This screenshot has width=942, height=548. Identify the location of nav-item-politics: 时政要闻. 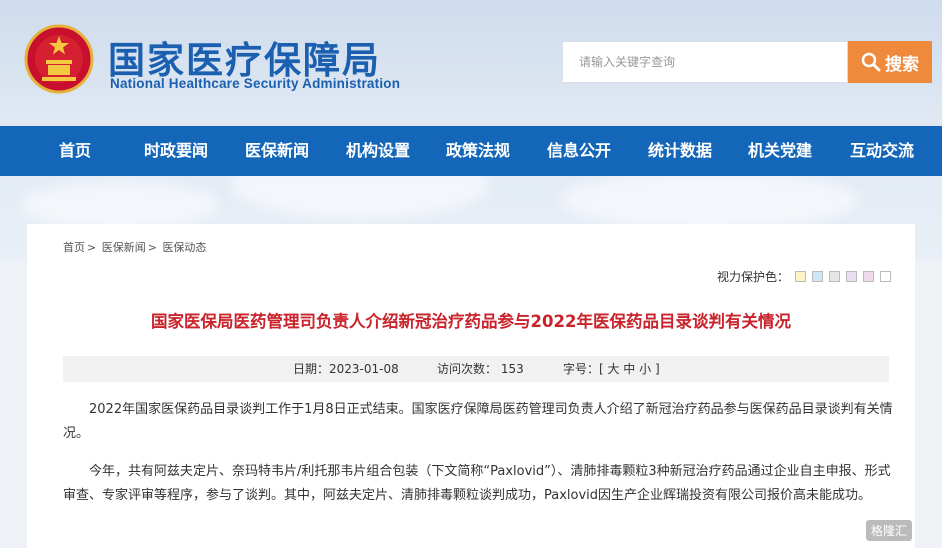
(176, 151).